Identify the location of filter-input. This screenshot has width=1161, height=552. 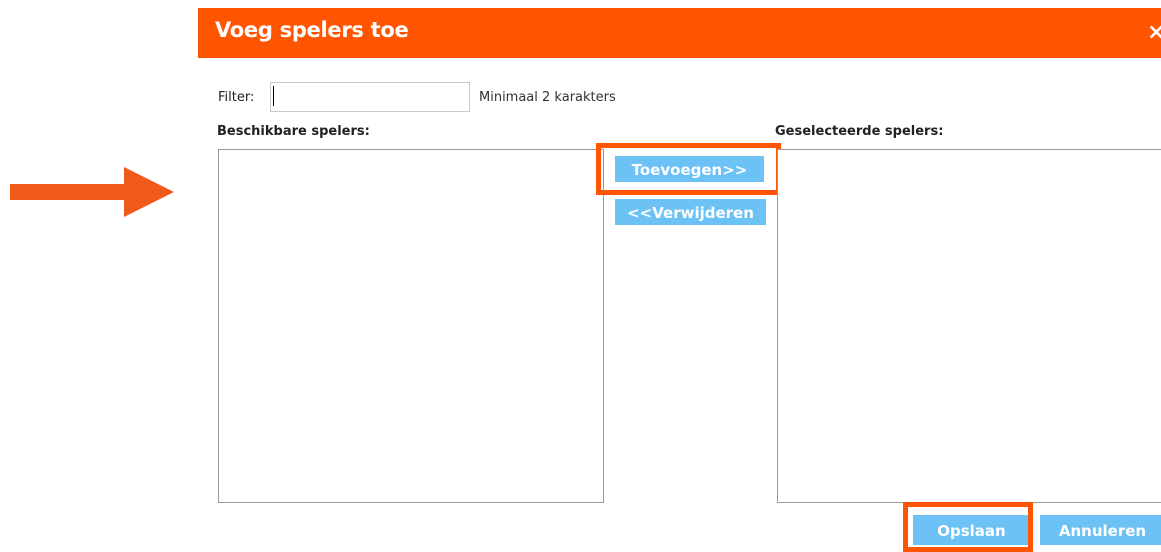
(370, 97).